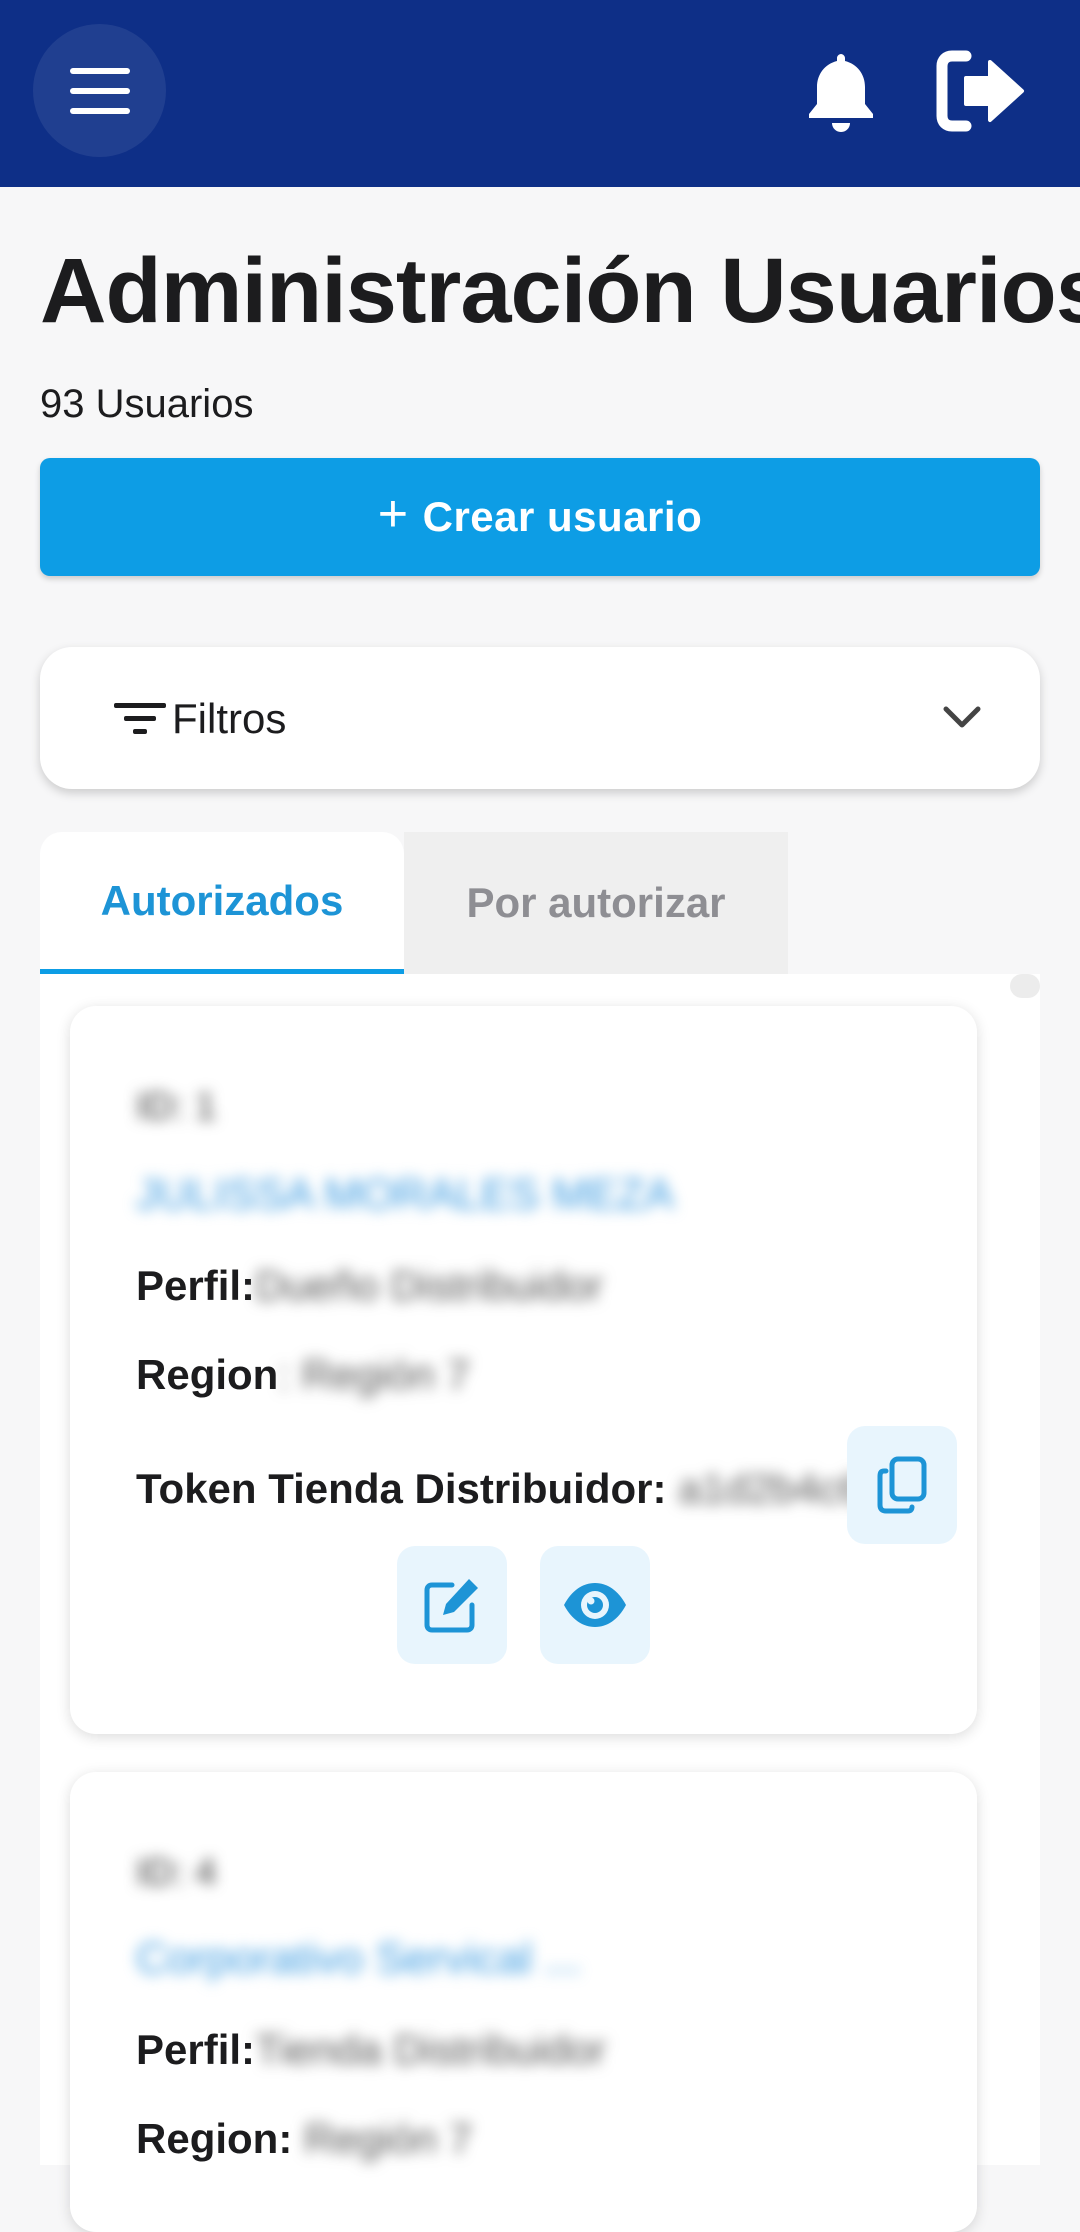 This screenshot has width=1080, height=2232. Describe the element at coordinates (140, 718) in the screenshot. I see `filter-icon` at that location.